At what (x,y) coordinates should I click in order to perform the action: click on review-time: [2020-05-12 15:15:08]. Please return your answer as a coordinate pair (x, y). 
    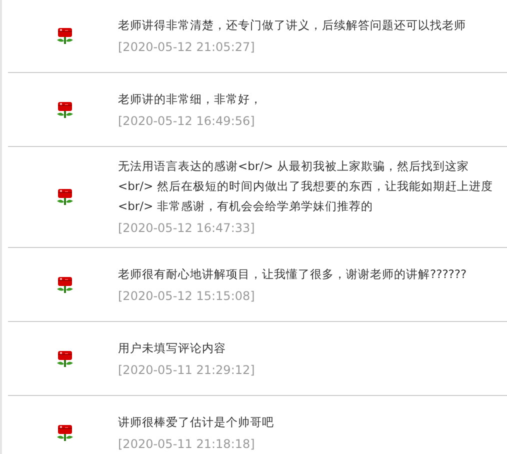
    Looking at the image, I should click on (187, 296).